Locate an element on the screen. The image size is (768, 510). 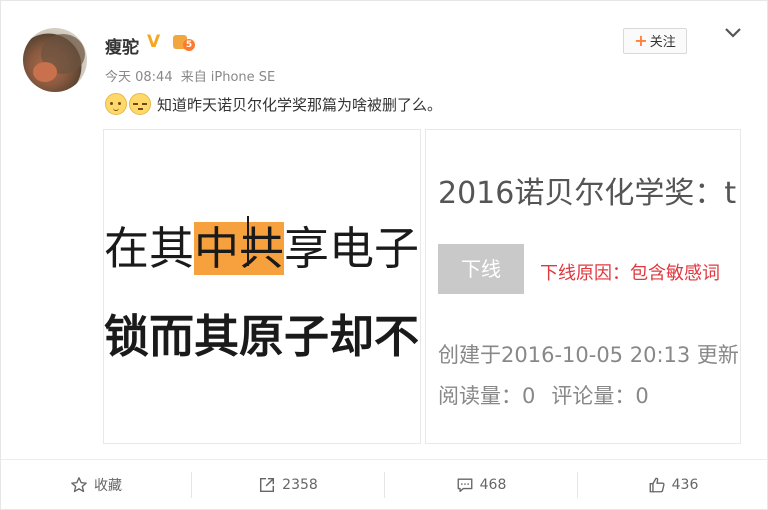
comment-stat: 评论量：0 is located at coordinates (600, 396).